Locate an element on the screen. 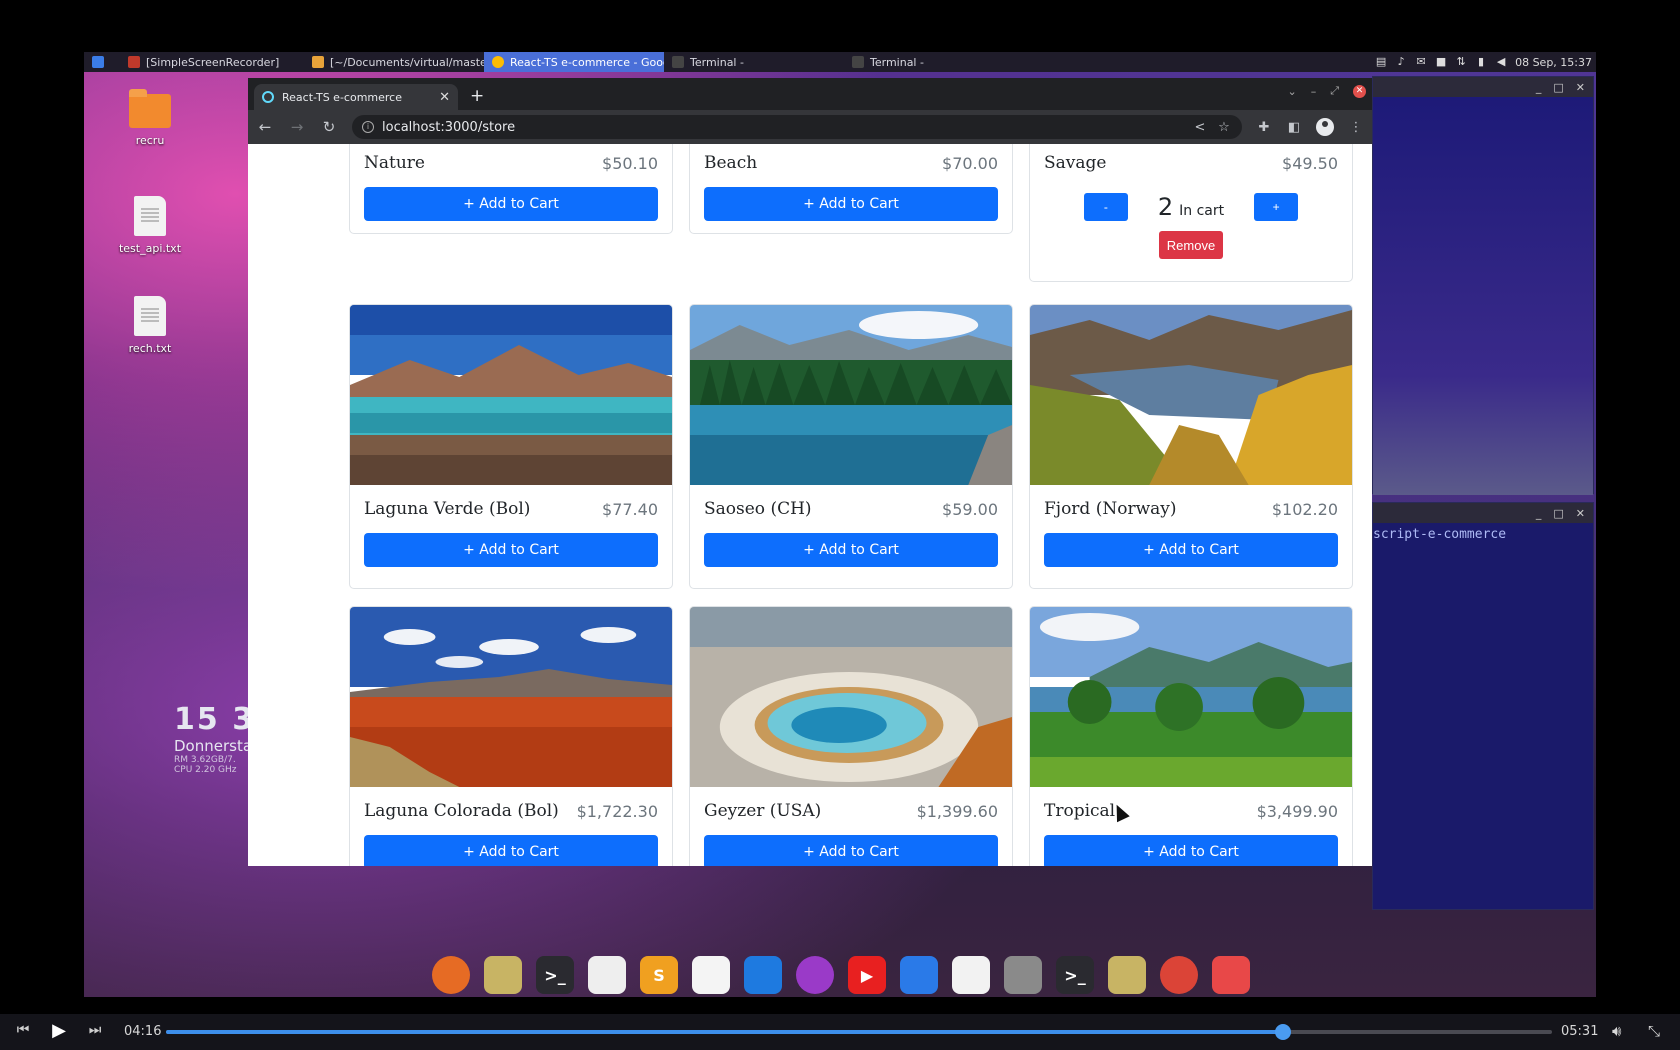 Image resolution: width=1680 pixels, height=1050 pixels. skip-forward-icon: ⏭ is located at coordinates (95, 1030).